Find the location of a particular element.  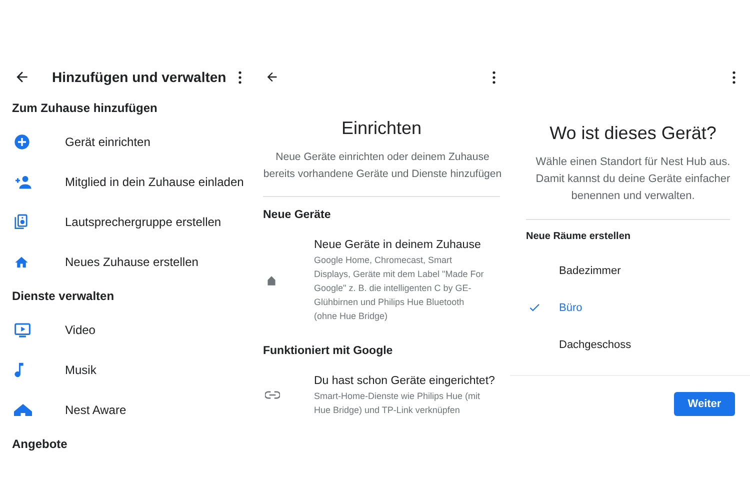

section-heading: Zum Zuhause hinzufügen is located at coordinates (85, 108).